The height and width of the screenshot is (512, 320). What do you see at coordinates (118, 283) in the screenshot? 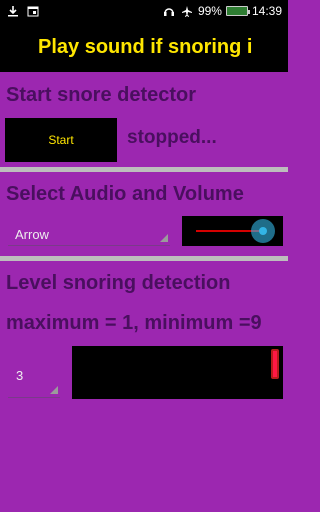
I see `level-heading: Level snoring detection` at bounding box center [118, 283].